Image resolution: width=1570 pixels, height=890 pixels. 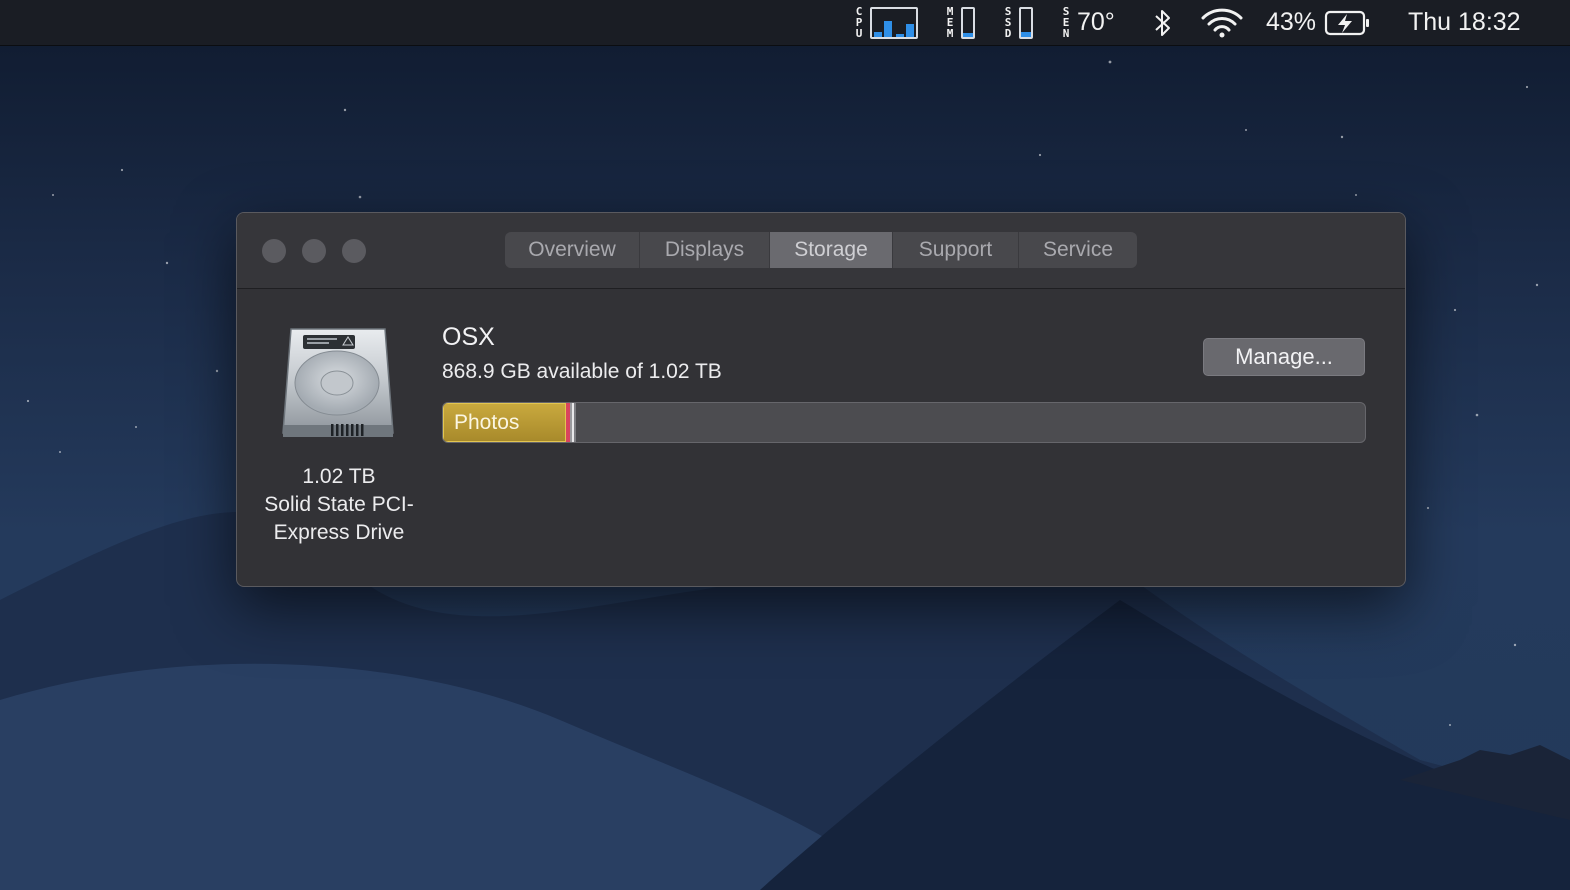 I want to click on battery-percent: 43%, so click(x=1291, y=22).